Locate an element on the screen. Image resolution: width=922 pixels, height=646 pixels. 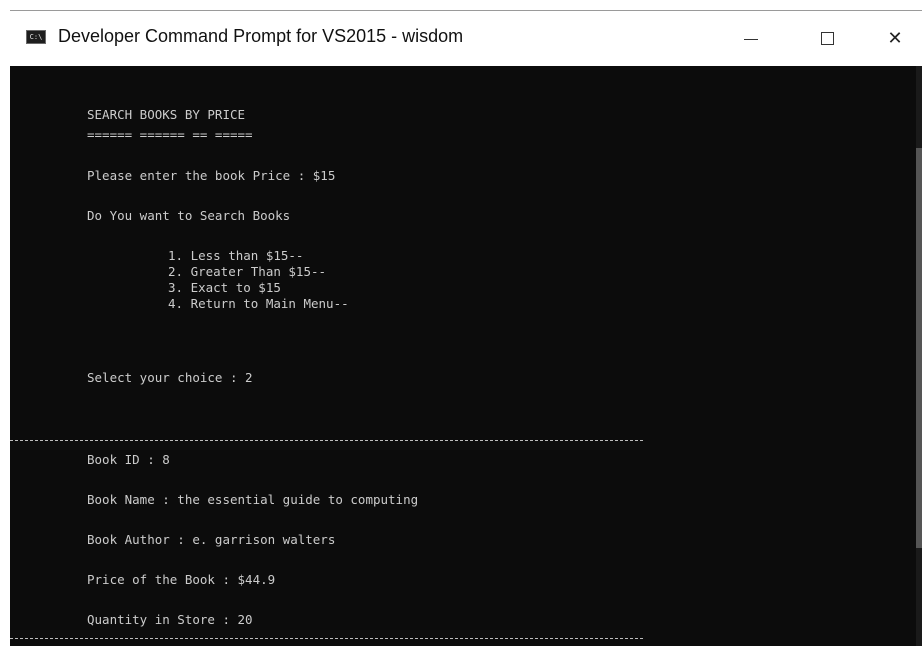
result-book-id: Book ID : 8 is located at coordinates (128, 459).